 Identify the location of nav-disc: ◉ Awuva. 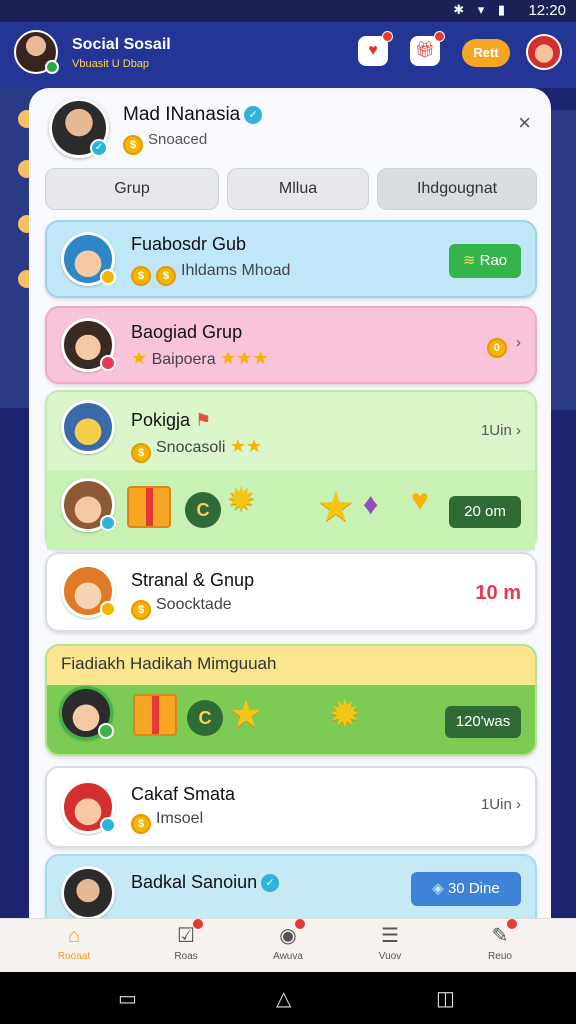
(288, 940).